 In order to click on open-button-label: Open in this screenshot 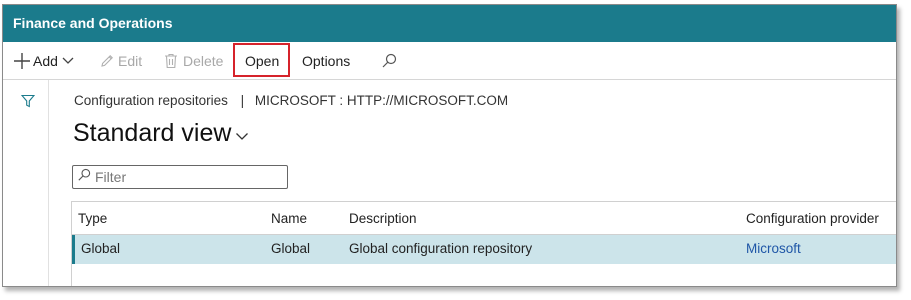, I will do `click(262, 61)`.